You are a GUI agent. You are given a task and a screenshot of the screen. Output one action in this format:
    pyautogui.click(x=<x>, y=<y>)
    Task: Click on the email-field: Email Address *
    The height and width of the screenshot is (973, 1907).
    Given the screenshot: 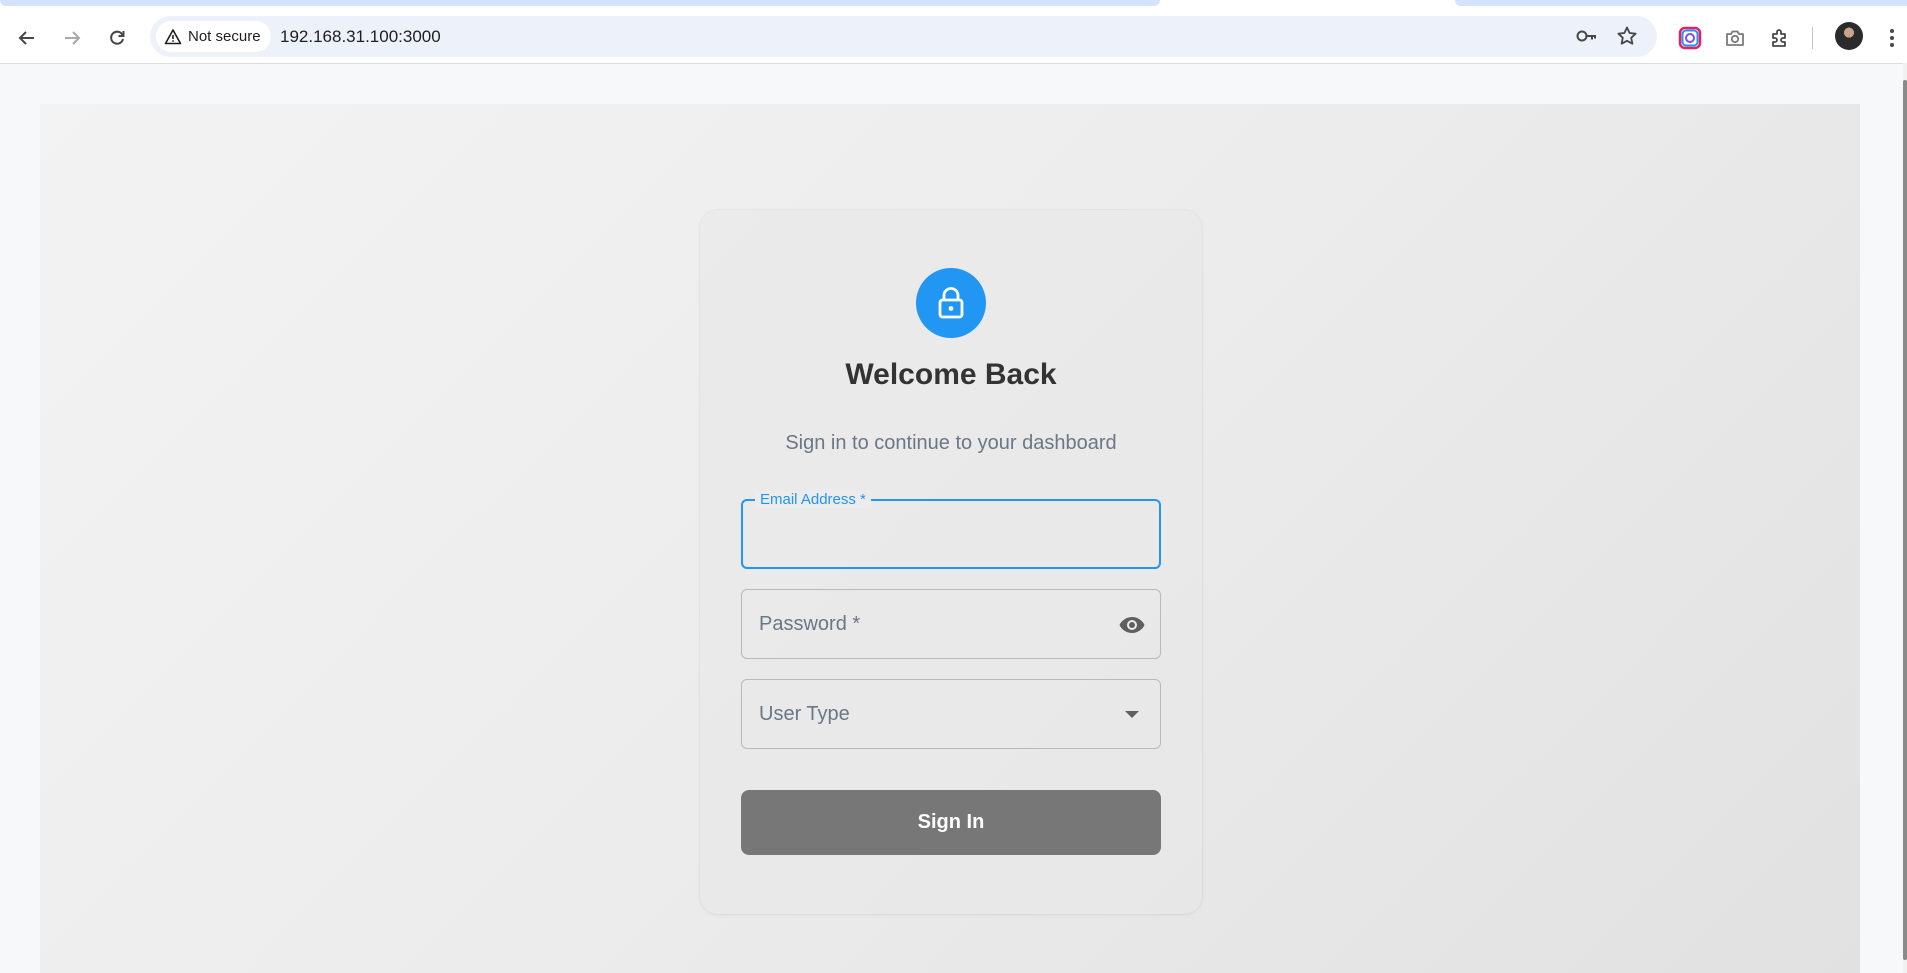 What is the action you would take?
    pyautogui.click(x=951, y=530)
    